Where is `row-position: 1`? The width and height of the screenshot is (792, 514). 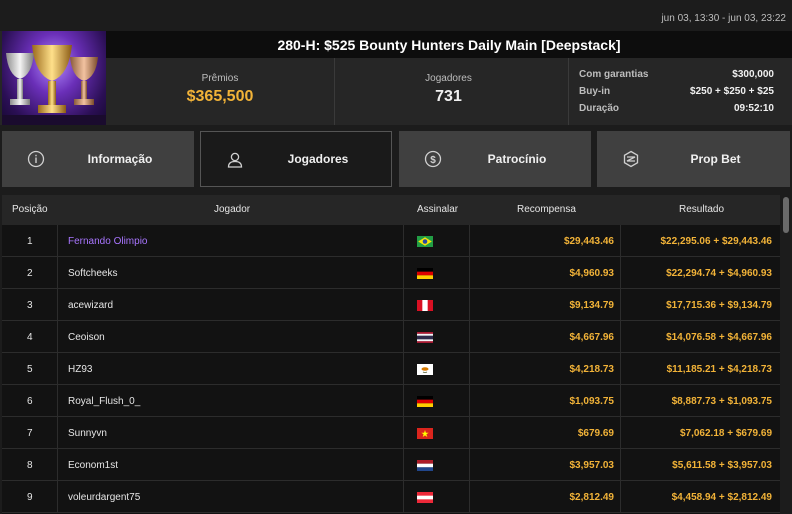 row-position: 1 is located at coordinates (30, 241).